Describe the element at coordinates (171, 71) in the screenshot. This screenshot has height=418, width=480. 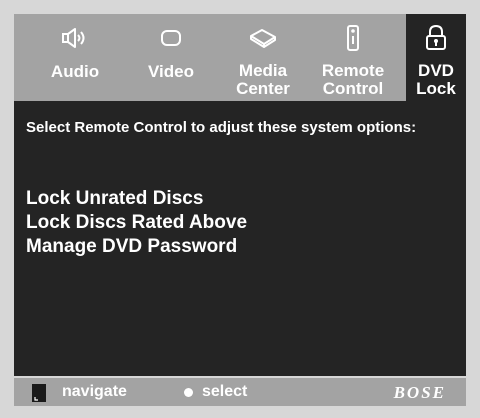
I see `tab-video-label: Video` at that location.